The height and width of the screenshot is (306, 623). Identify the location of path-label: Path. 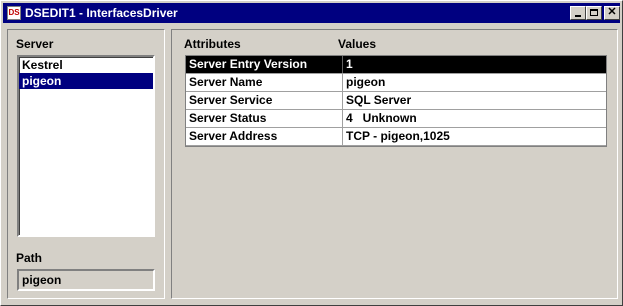
(29, 258).